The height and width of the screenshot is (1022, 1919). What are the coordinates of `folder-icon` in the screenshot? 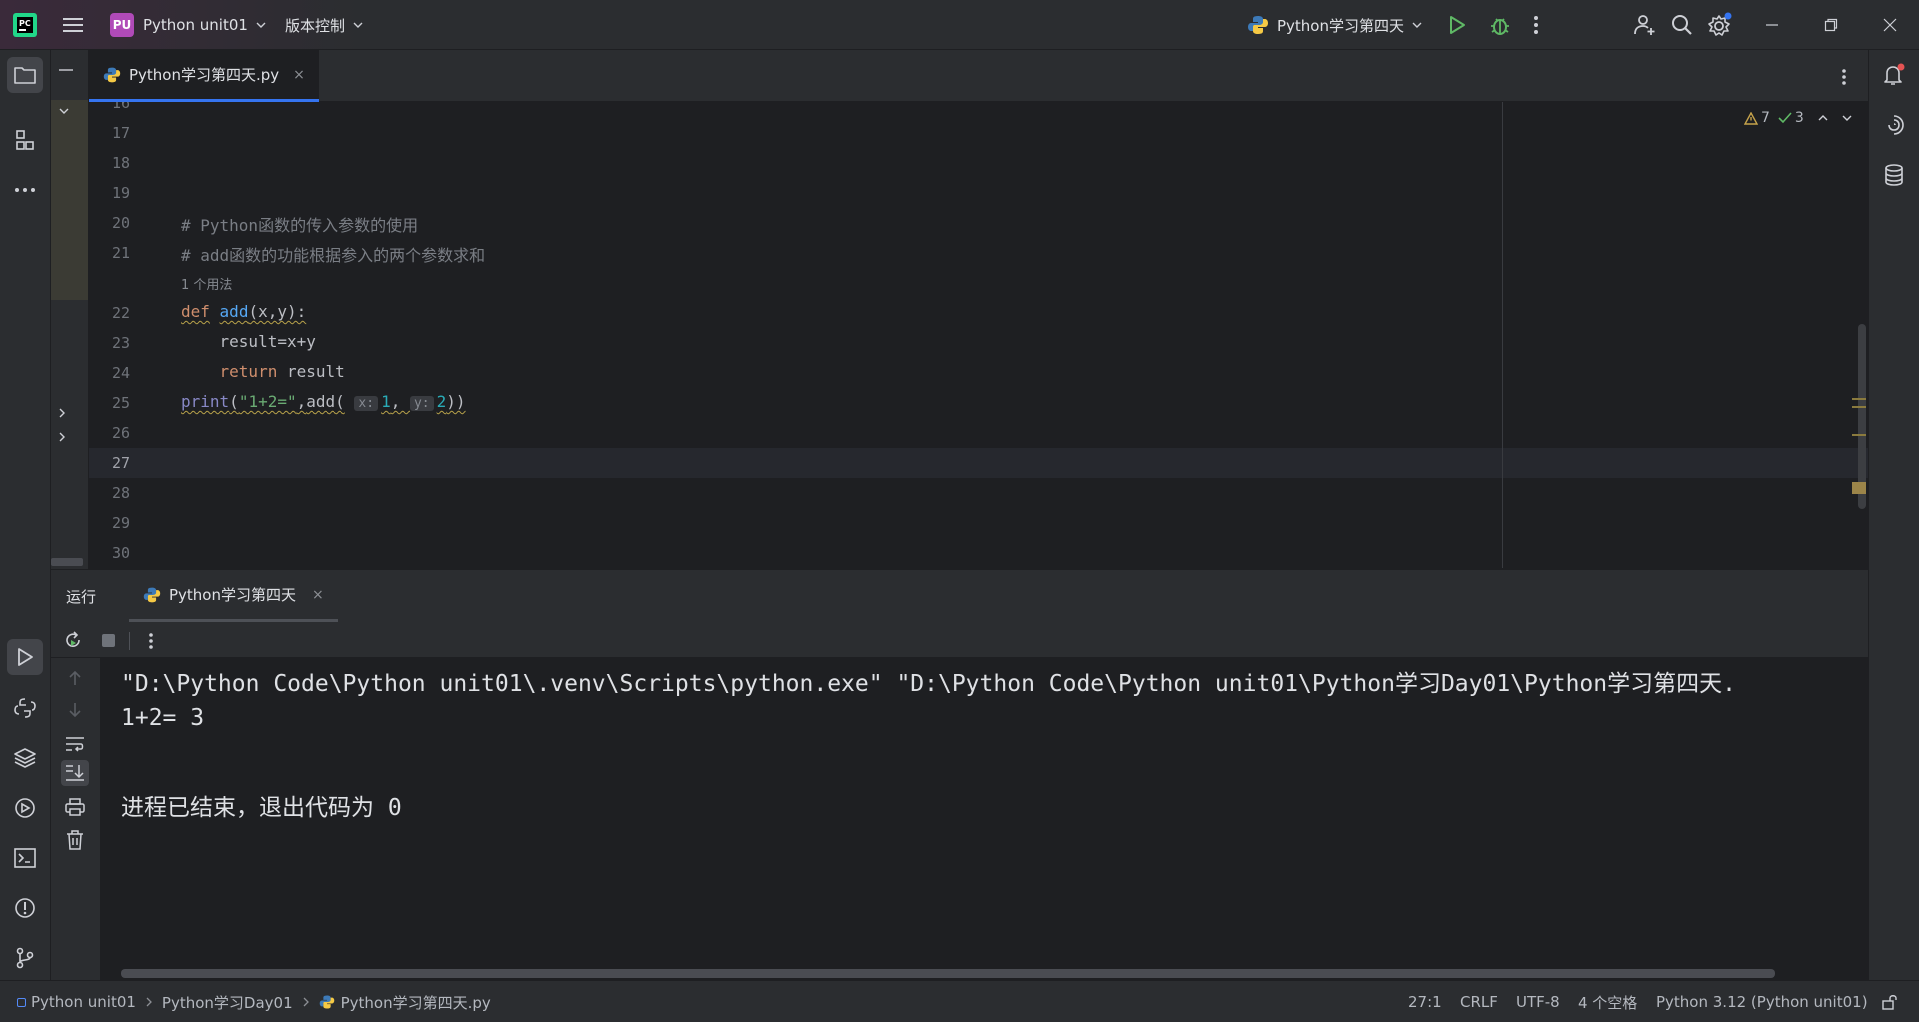 It's located at (25, 75).